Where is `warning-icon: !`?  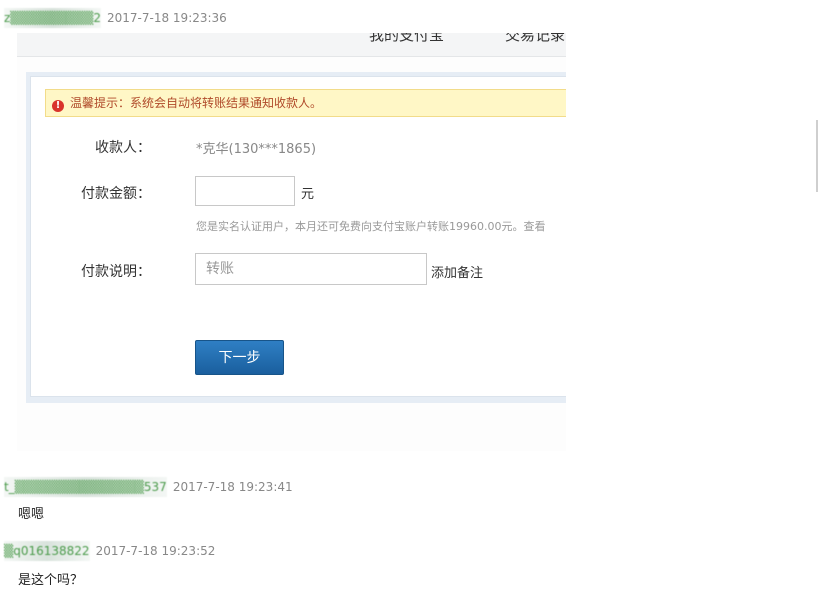 warning-icon: ! is located at coordinates (58, 106).